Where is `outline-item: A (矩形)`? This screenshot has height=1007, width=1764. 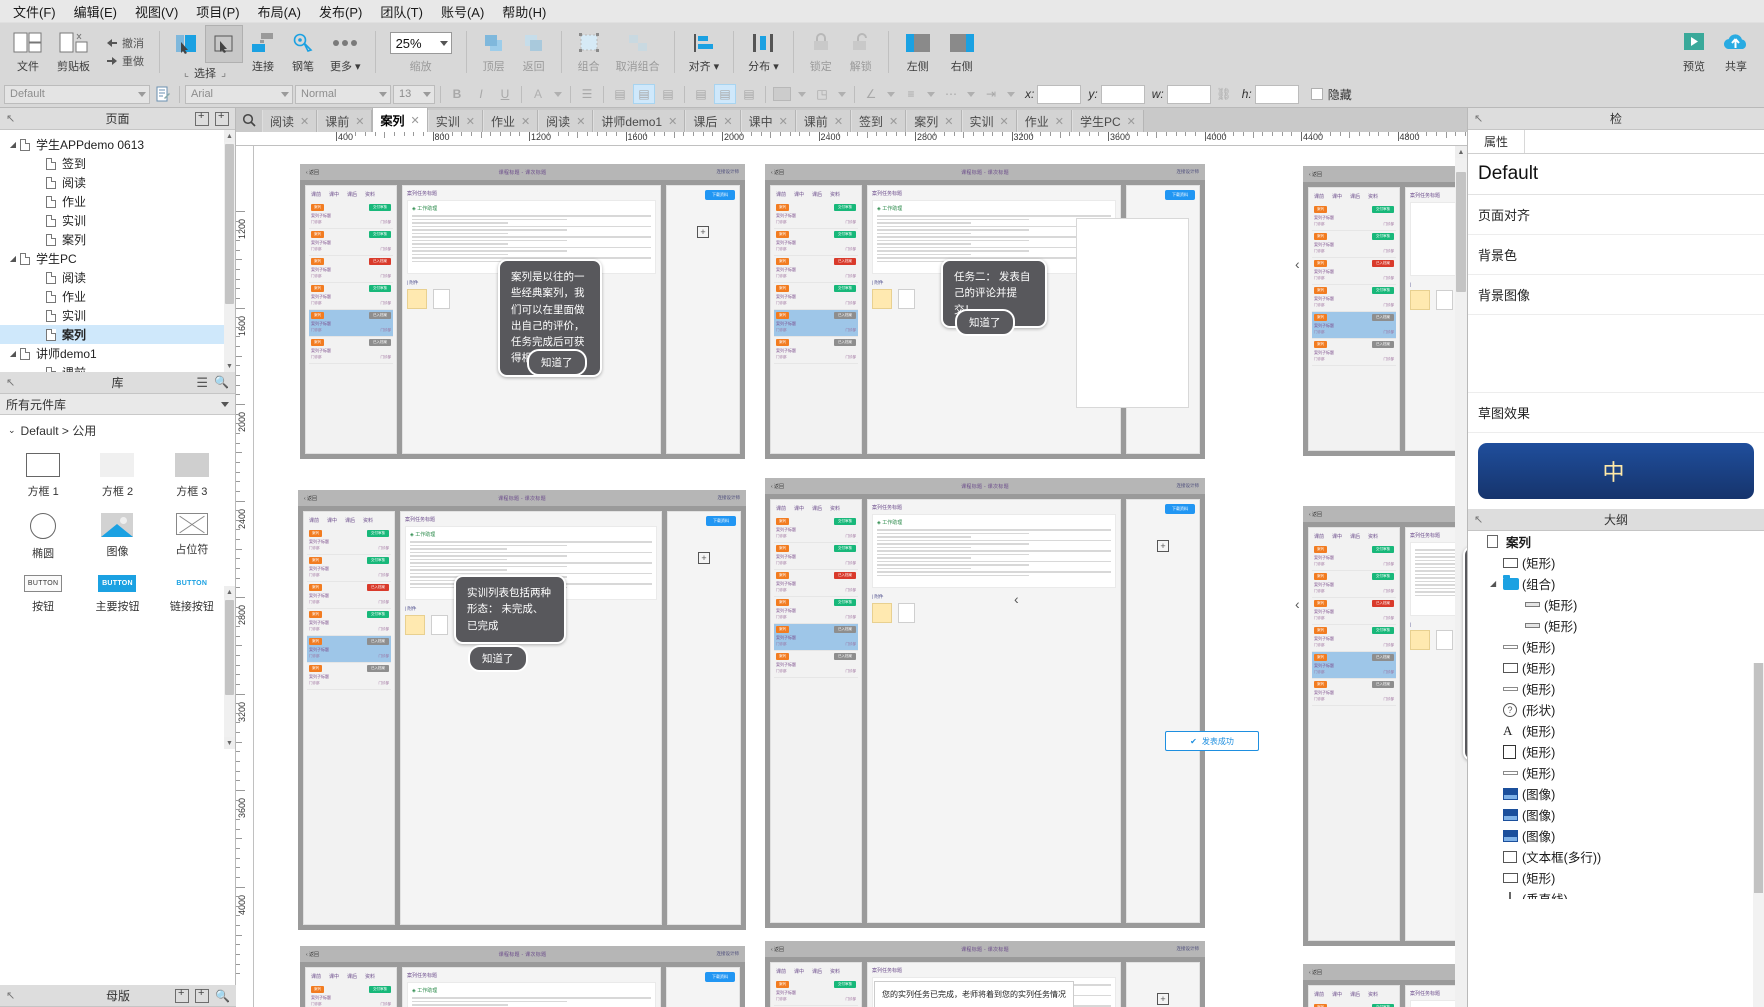
outline-item: A (矩形) is located at coordinates (1616, 730).